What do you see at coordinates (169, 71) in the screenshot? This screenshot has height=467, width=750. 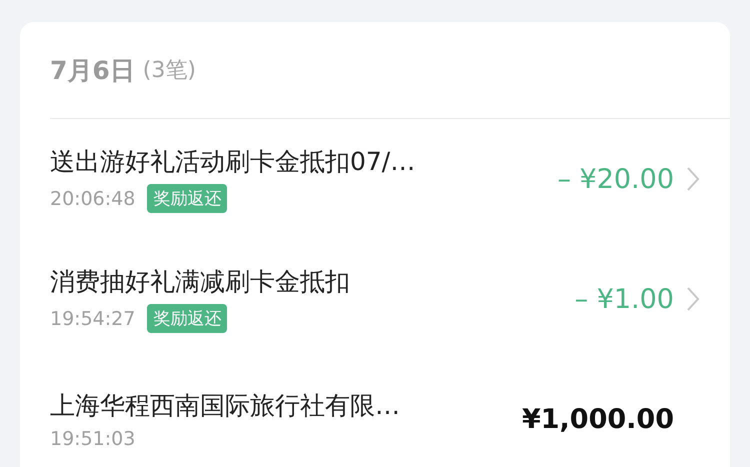 I see `transaction-count: (3笔)` at bounding box center [169, 71].